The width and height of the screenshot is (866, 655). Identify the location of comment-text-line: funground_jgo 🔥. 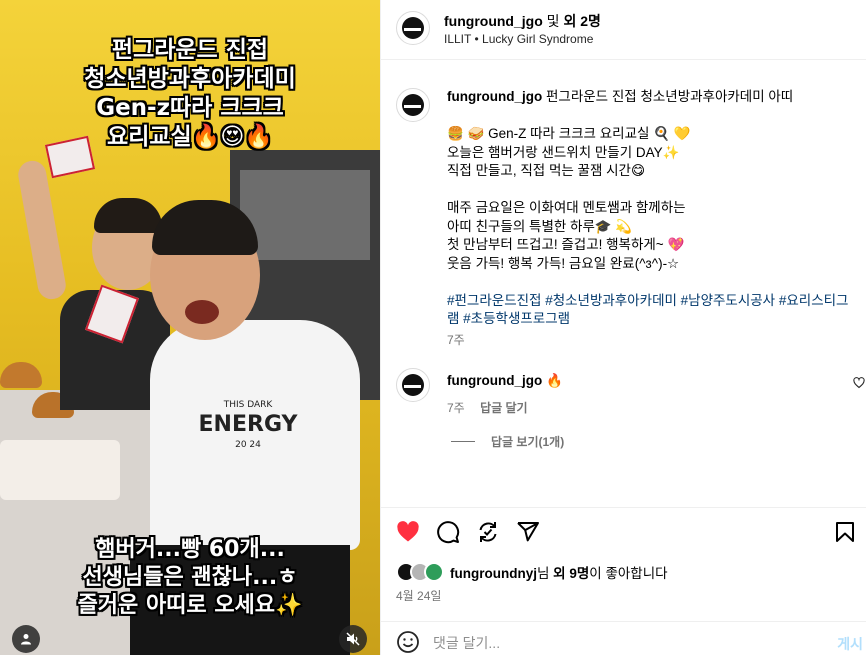
(505, 381).